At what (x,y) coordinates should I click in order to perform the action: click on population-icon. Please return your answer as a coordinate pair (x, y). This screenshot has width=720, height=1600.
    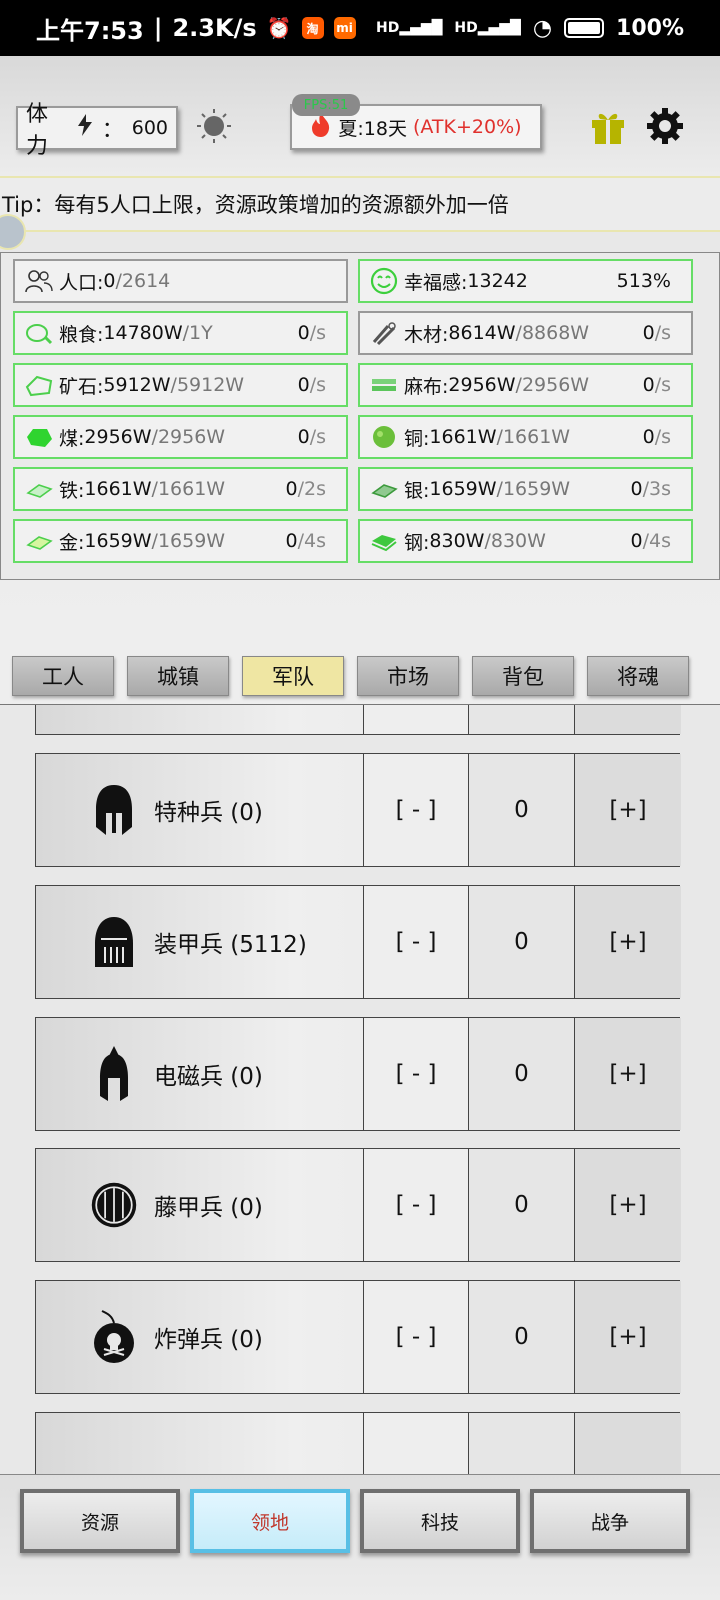
    Looking at the image, I should click on (39, 281).